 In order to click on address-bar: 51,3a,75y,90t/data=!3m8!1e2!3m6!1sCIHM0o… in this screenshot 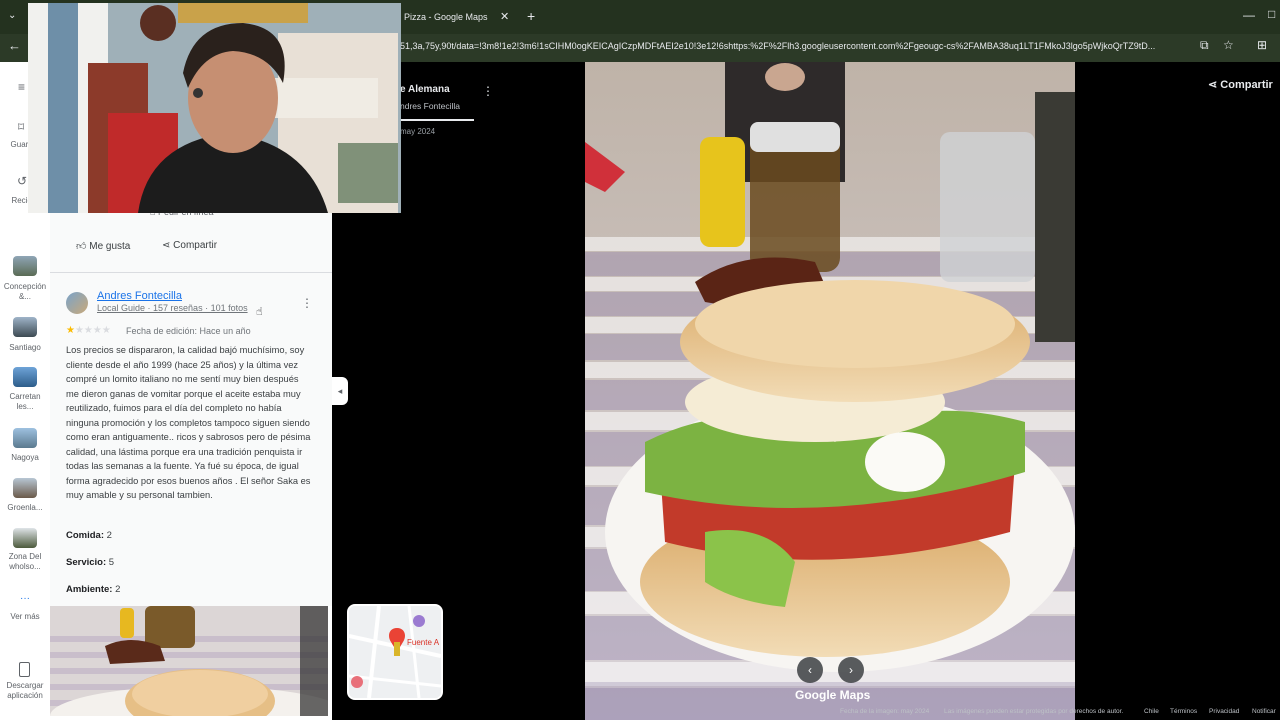, I will do `click(797, 46)`.